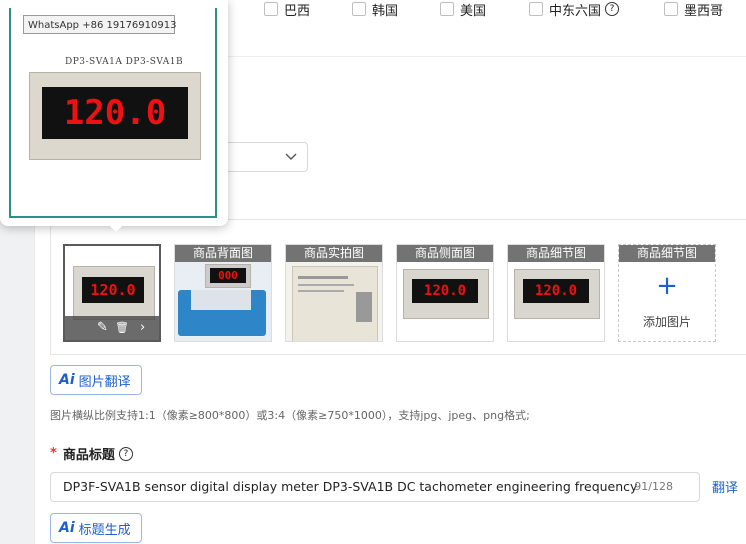 This screenshot has width=746, height=544. Describe the element at coordinates (291, 157) in the screenshot. I see `chevron-down-icon` at that location.